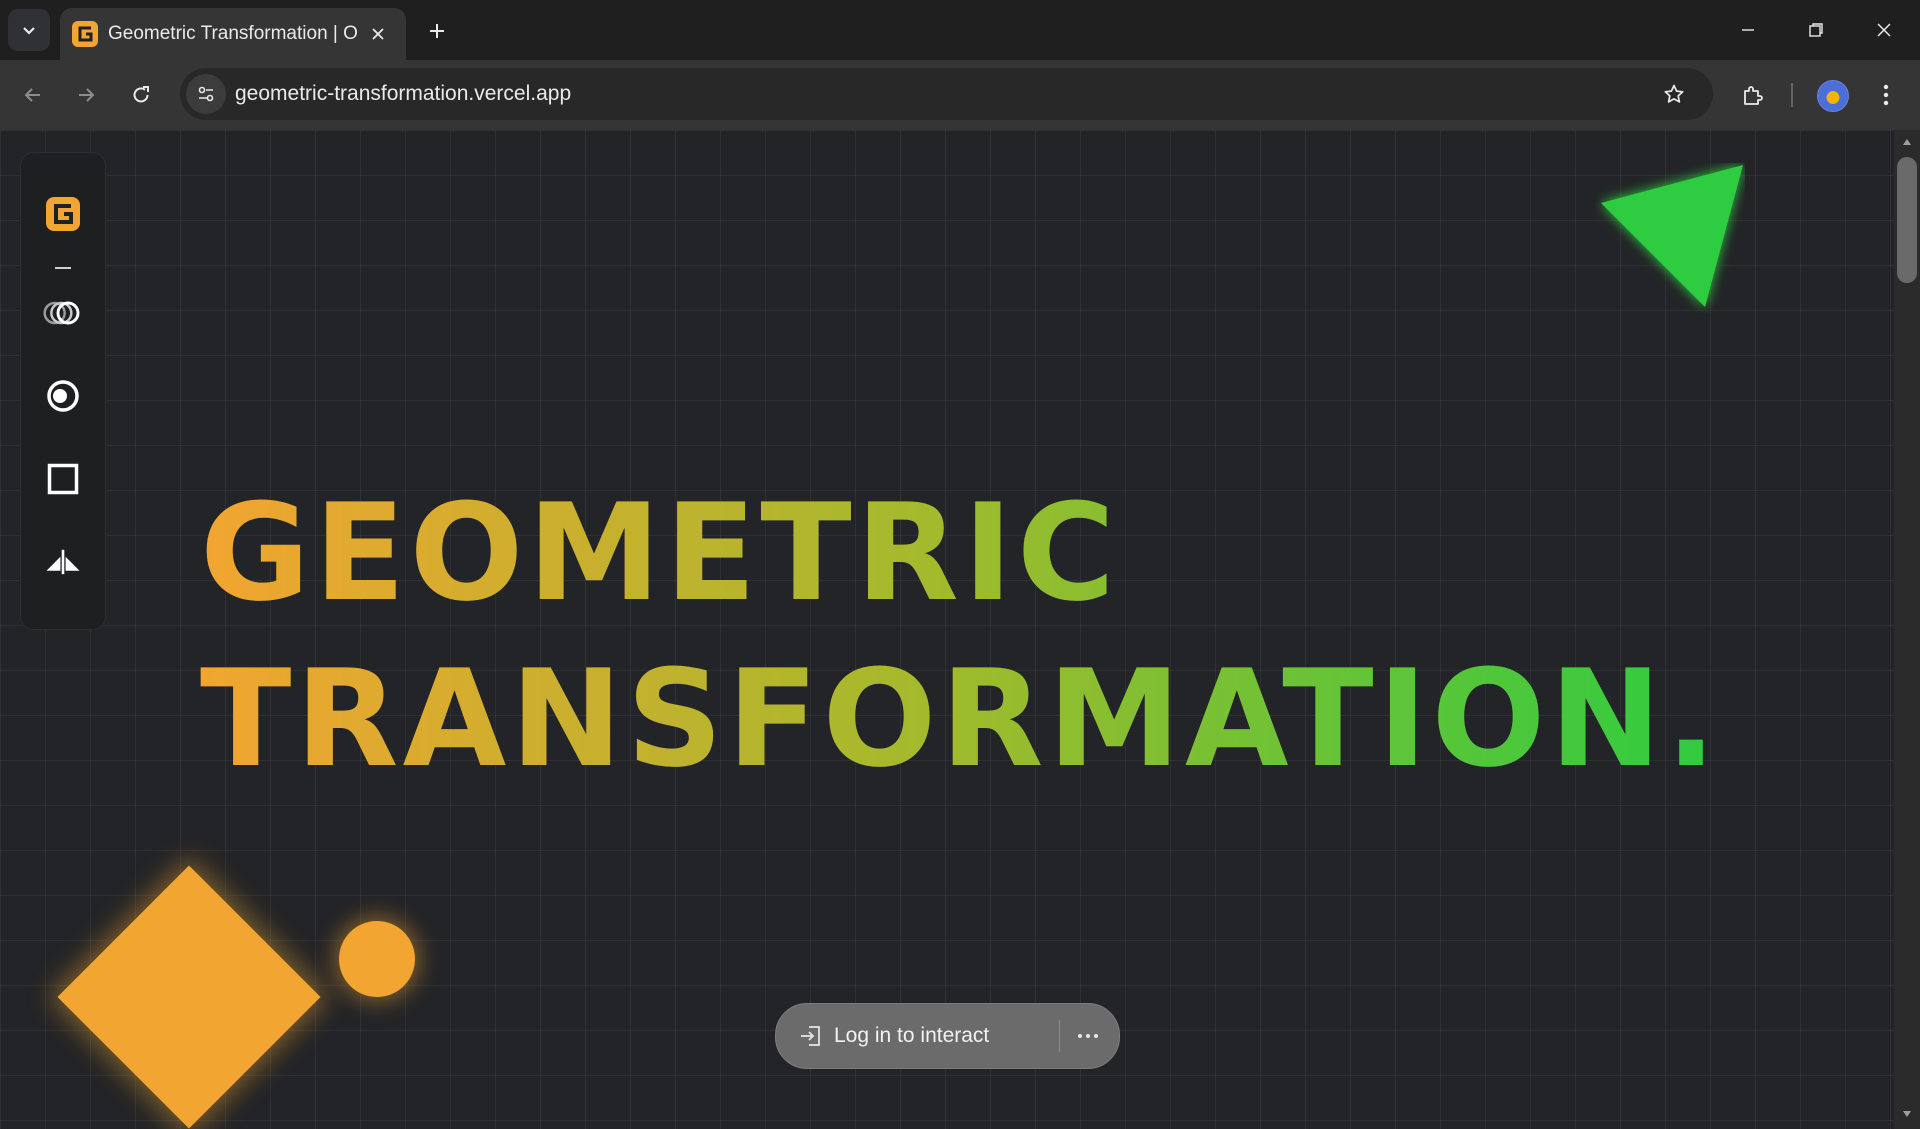 This screenshot has width=1920, height=1129. I want to click on login-arrow-icon, so click(810, 1036).